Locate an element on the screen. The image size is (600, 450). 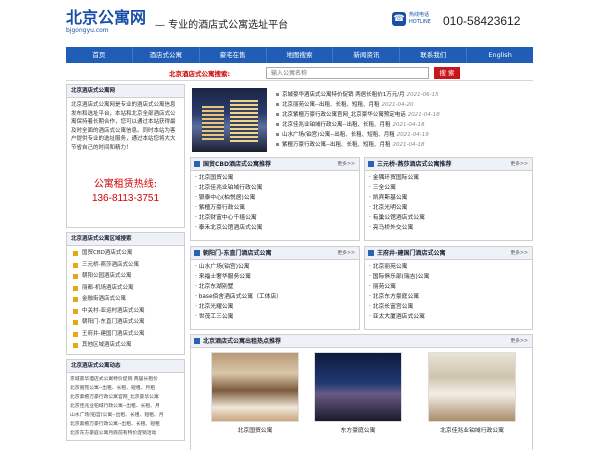
list-item: · 亚太大厦酒店式公寓 is located at coordinates (448, 317).